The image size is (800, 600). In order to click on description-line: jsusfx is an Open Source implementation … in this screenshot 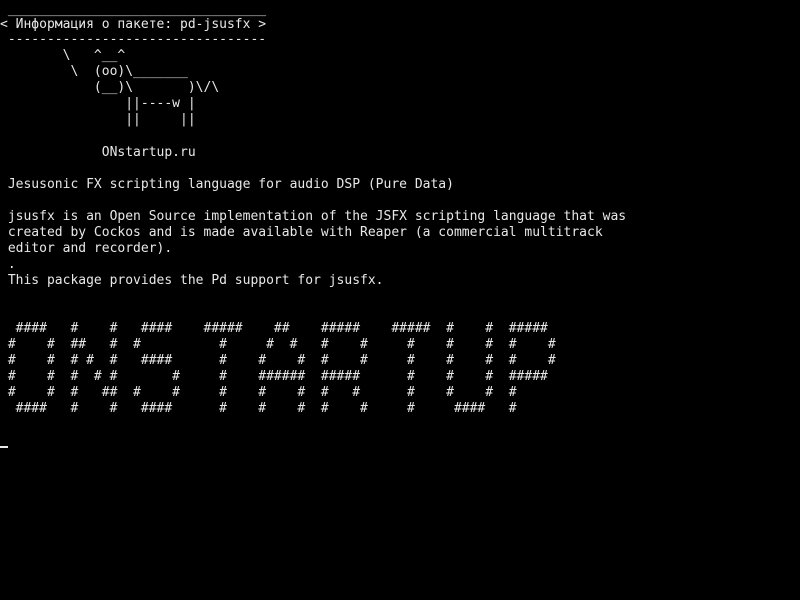, I will do `click(313, 216)`.